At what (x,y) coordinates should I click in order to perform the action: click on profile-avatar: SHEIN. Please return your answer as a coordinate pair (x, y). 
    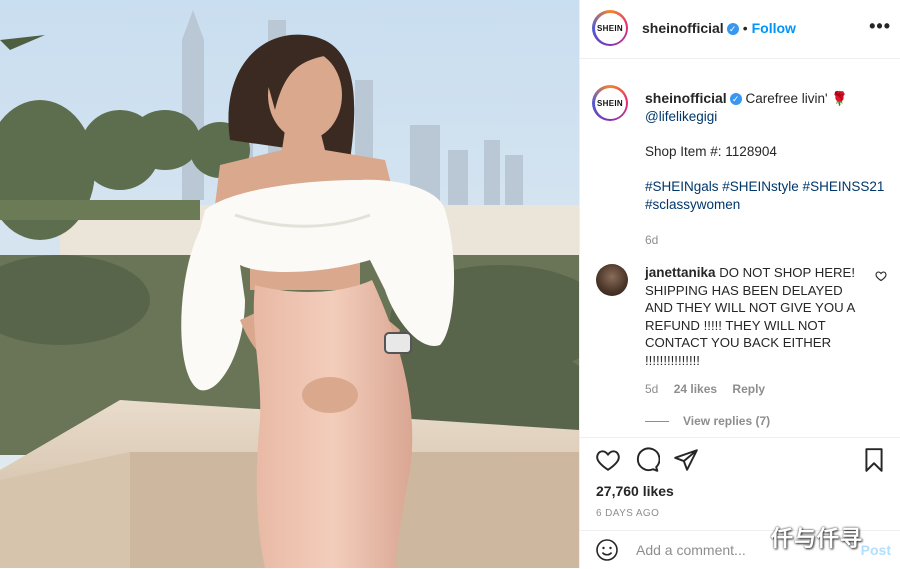
    Looking at the image, I should click on (610, 28).